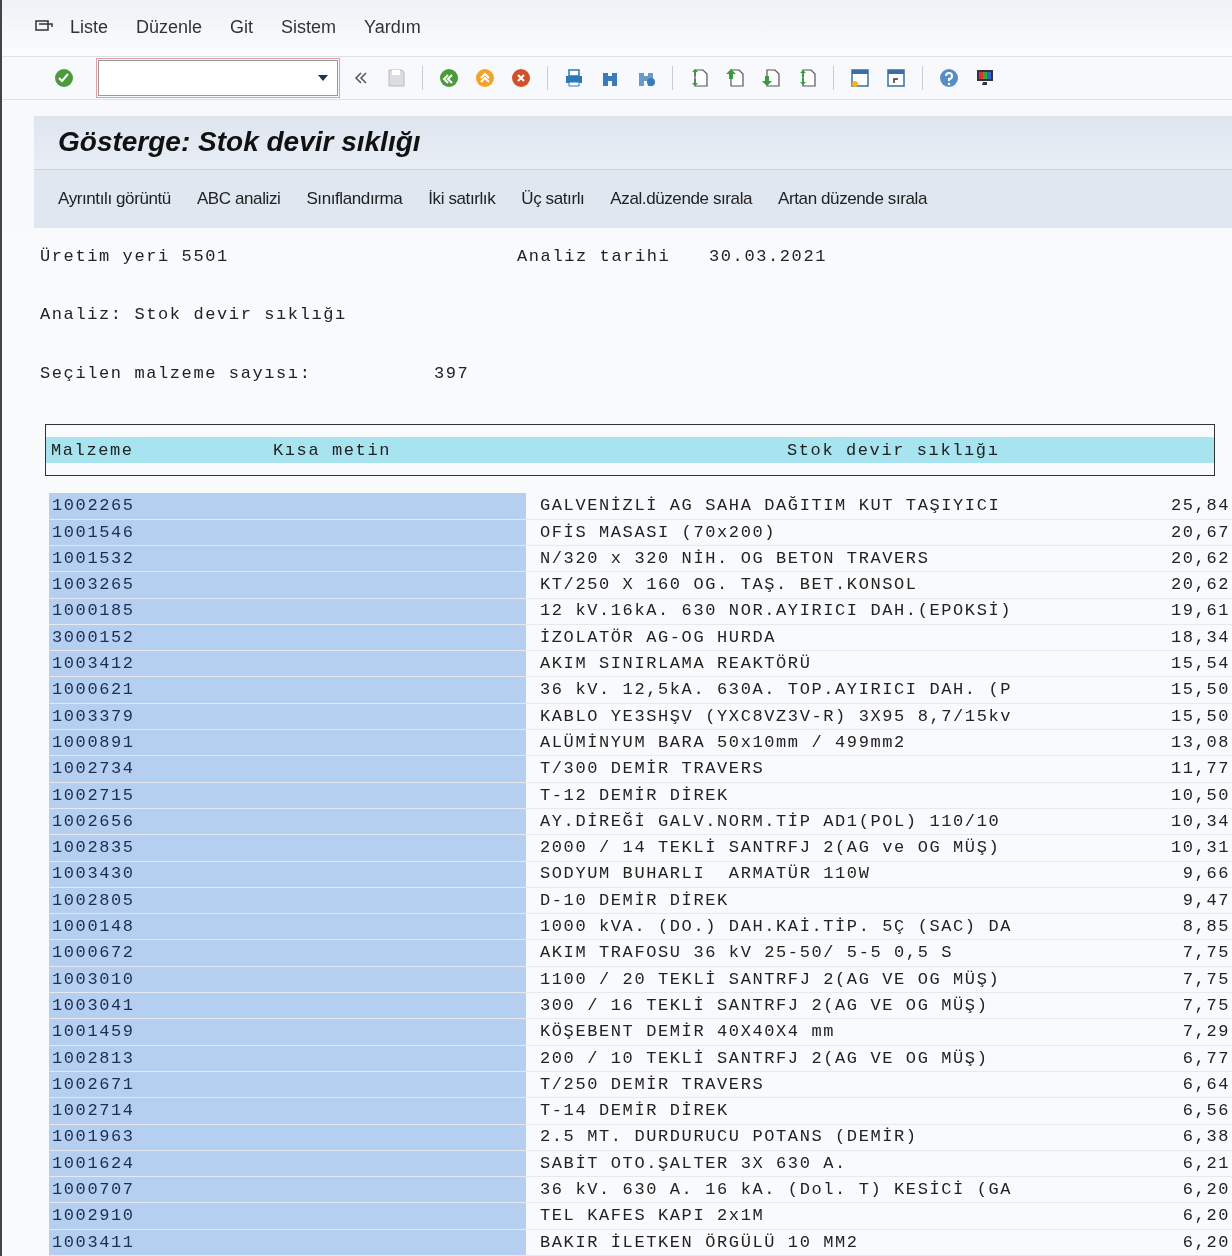 The image size is (1232, 1256). I want to click on analysis-label: Analiz: Stok devir sıklığı, so click(193, 315).